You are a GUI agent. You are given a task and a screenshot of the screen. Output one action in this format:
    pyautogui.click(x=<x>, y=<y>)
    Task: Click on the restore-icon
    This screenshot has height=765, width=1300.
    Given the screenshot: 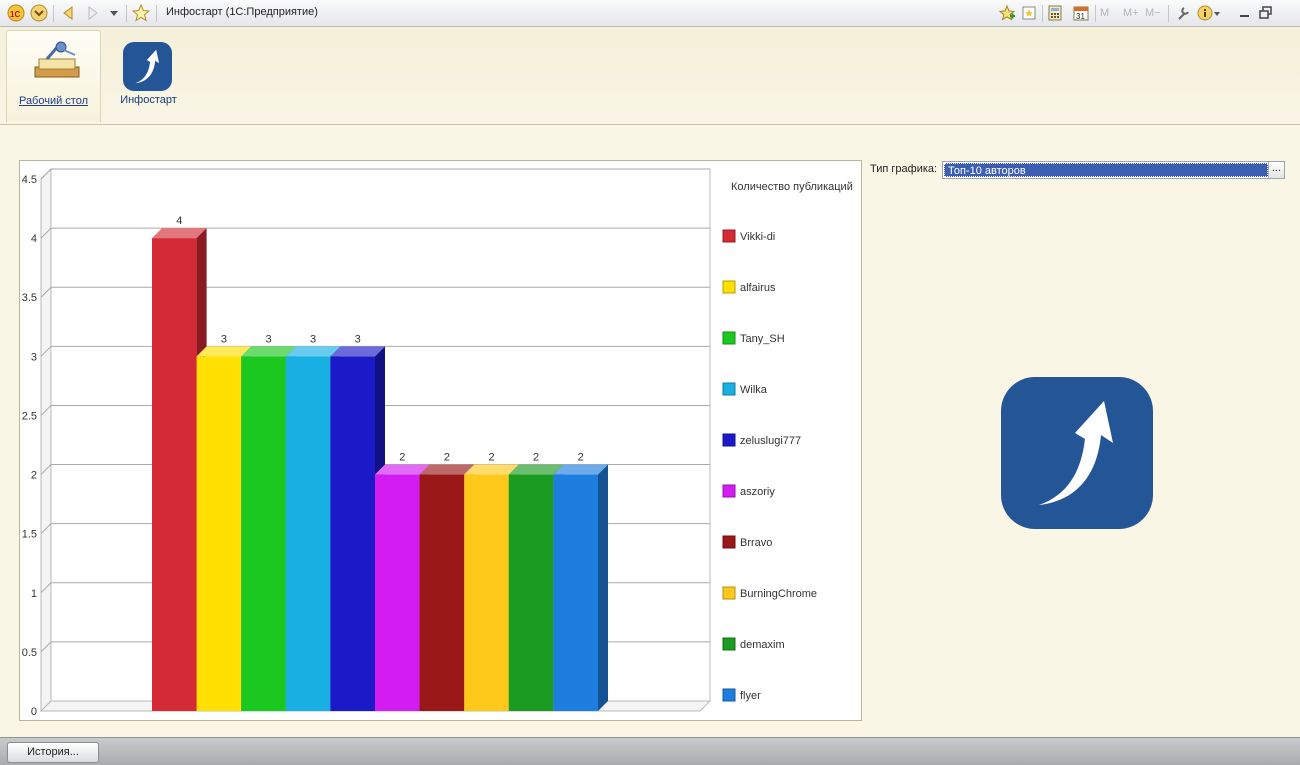 What is the action you would take?
    pyautogui.click(x=1266, y=13)
    